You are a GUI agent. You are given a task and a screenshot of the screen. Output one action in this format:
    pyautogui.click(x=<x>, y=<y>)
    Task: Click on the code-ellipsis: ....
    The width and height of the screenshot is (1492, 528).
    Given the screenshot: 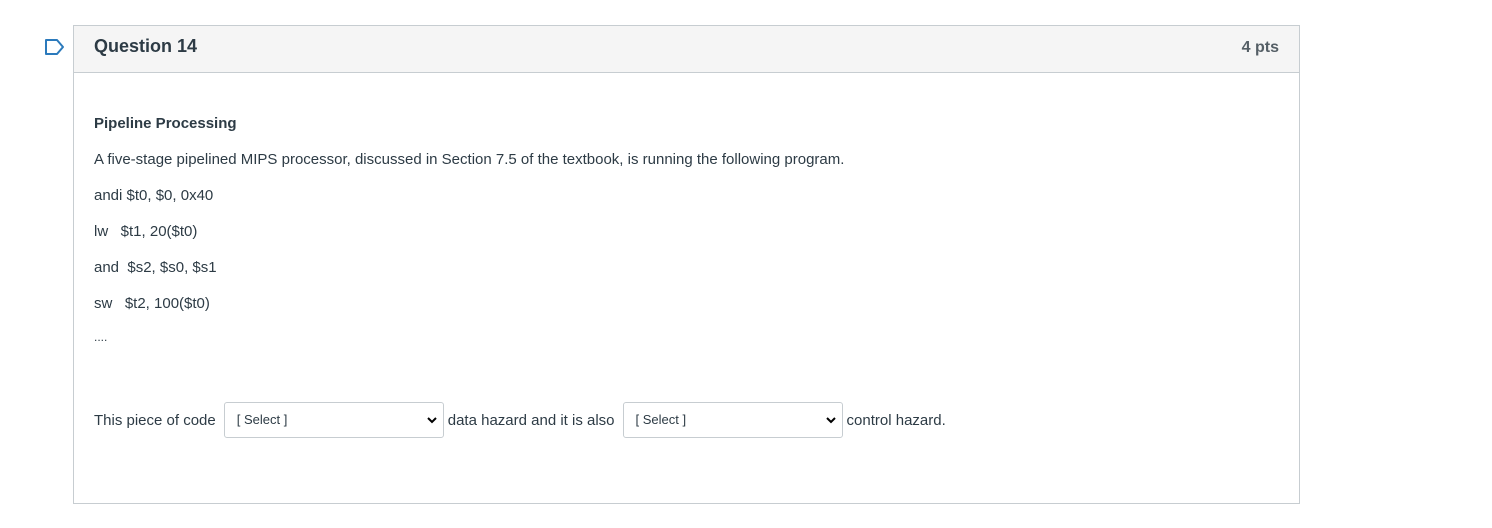 What is the action you would take?
    pyautogui.click(x=101, y=337)
    